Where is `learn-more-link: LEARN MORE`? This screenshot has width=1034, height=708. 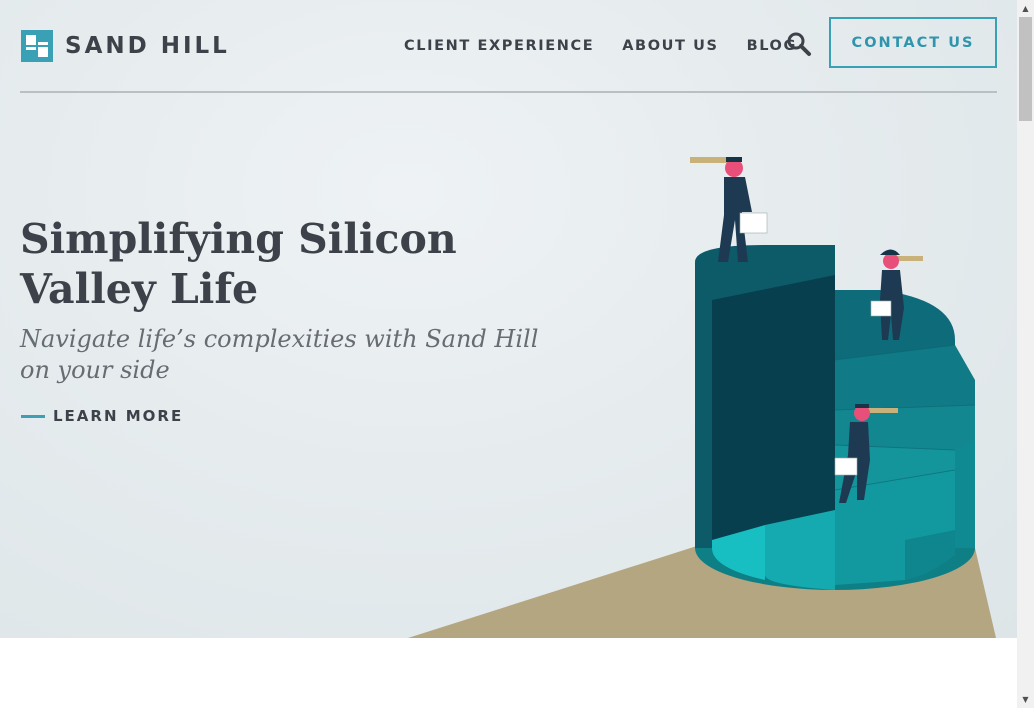
learn-more-link: LEARN MORE is located at coordinates (102, 416).